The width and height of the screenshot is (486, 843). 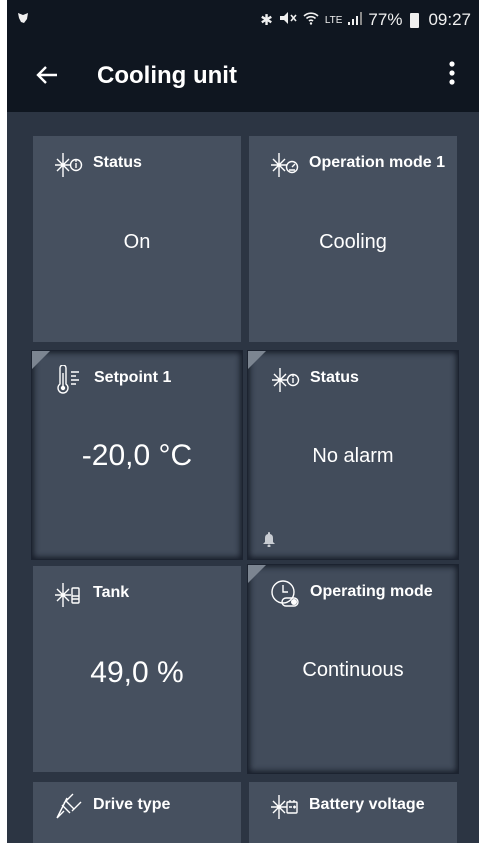 I want to click on notification-icon, so click(x=23, y=20).